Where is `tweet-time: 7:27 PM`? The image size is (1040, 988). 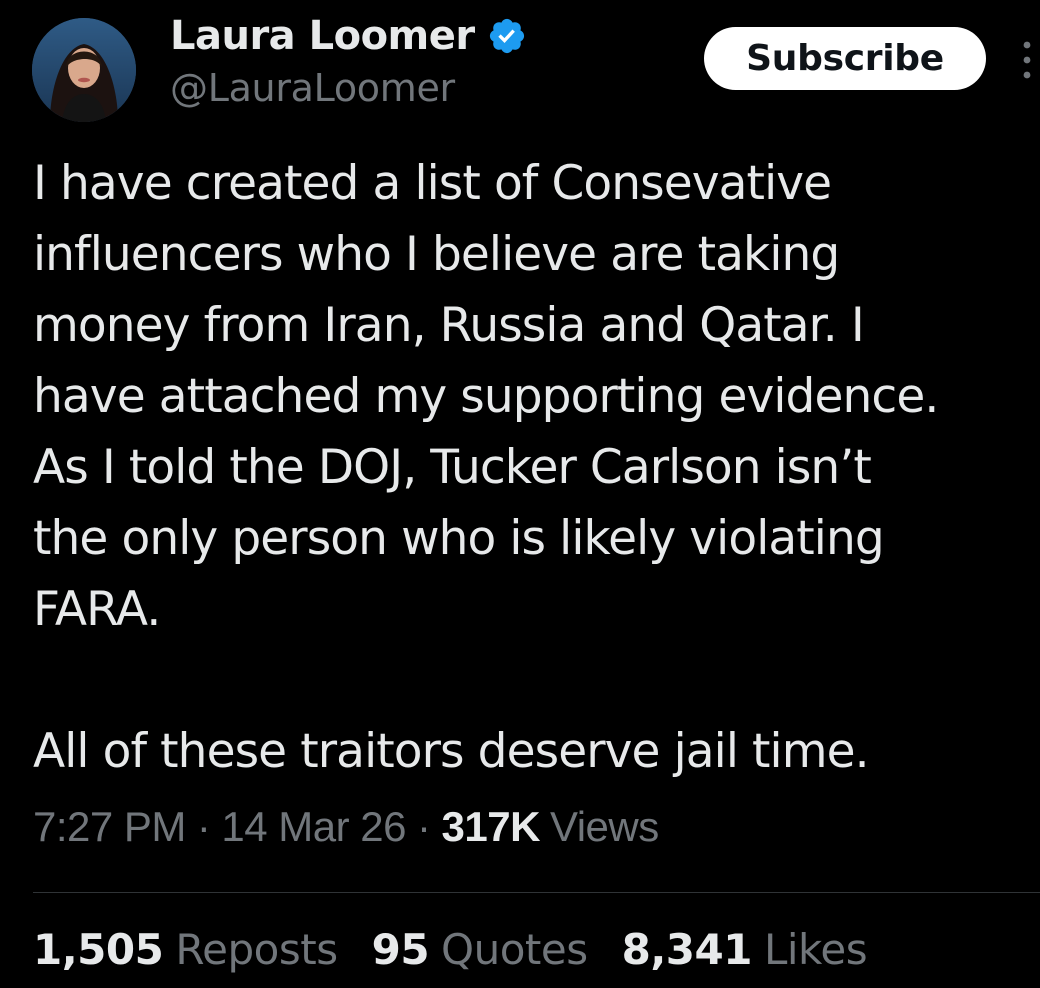
tweet-time: 7:27 PM is located at coordinates (109, 827).